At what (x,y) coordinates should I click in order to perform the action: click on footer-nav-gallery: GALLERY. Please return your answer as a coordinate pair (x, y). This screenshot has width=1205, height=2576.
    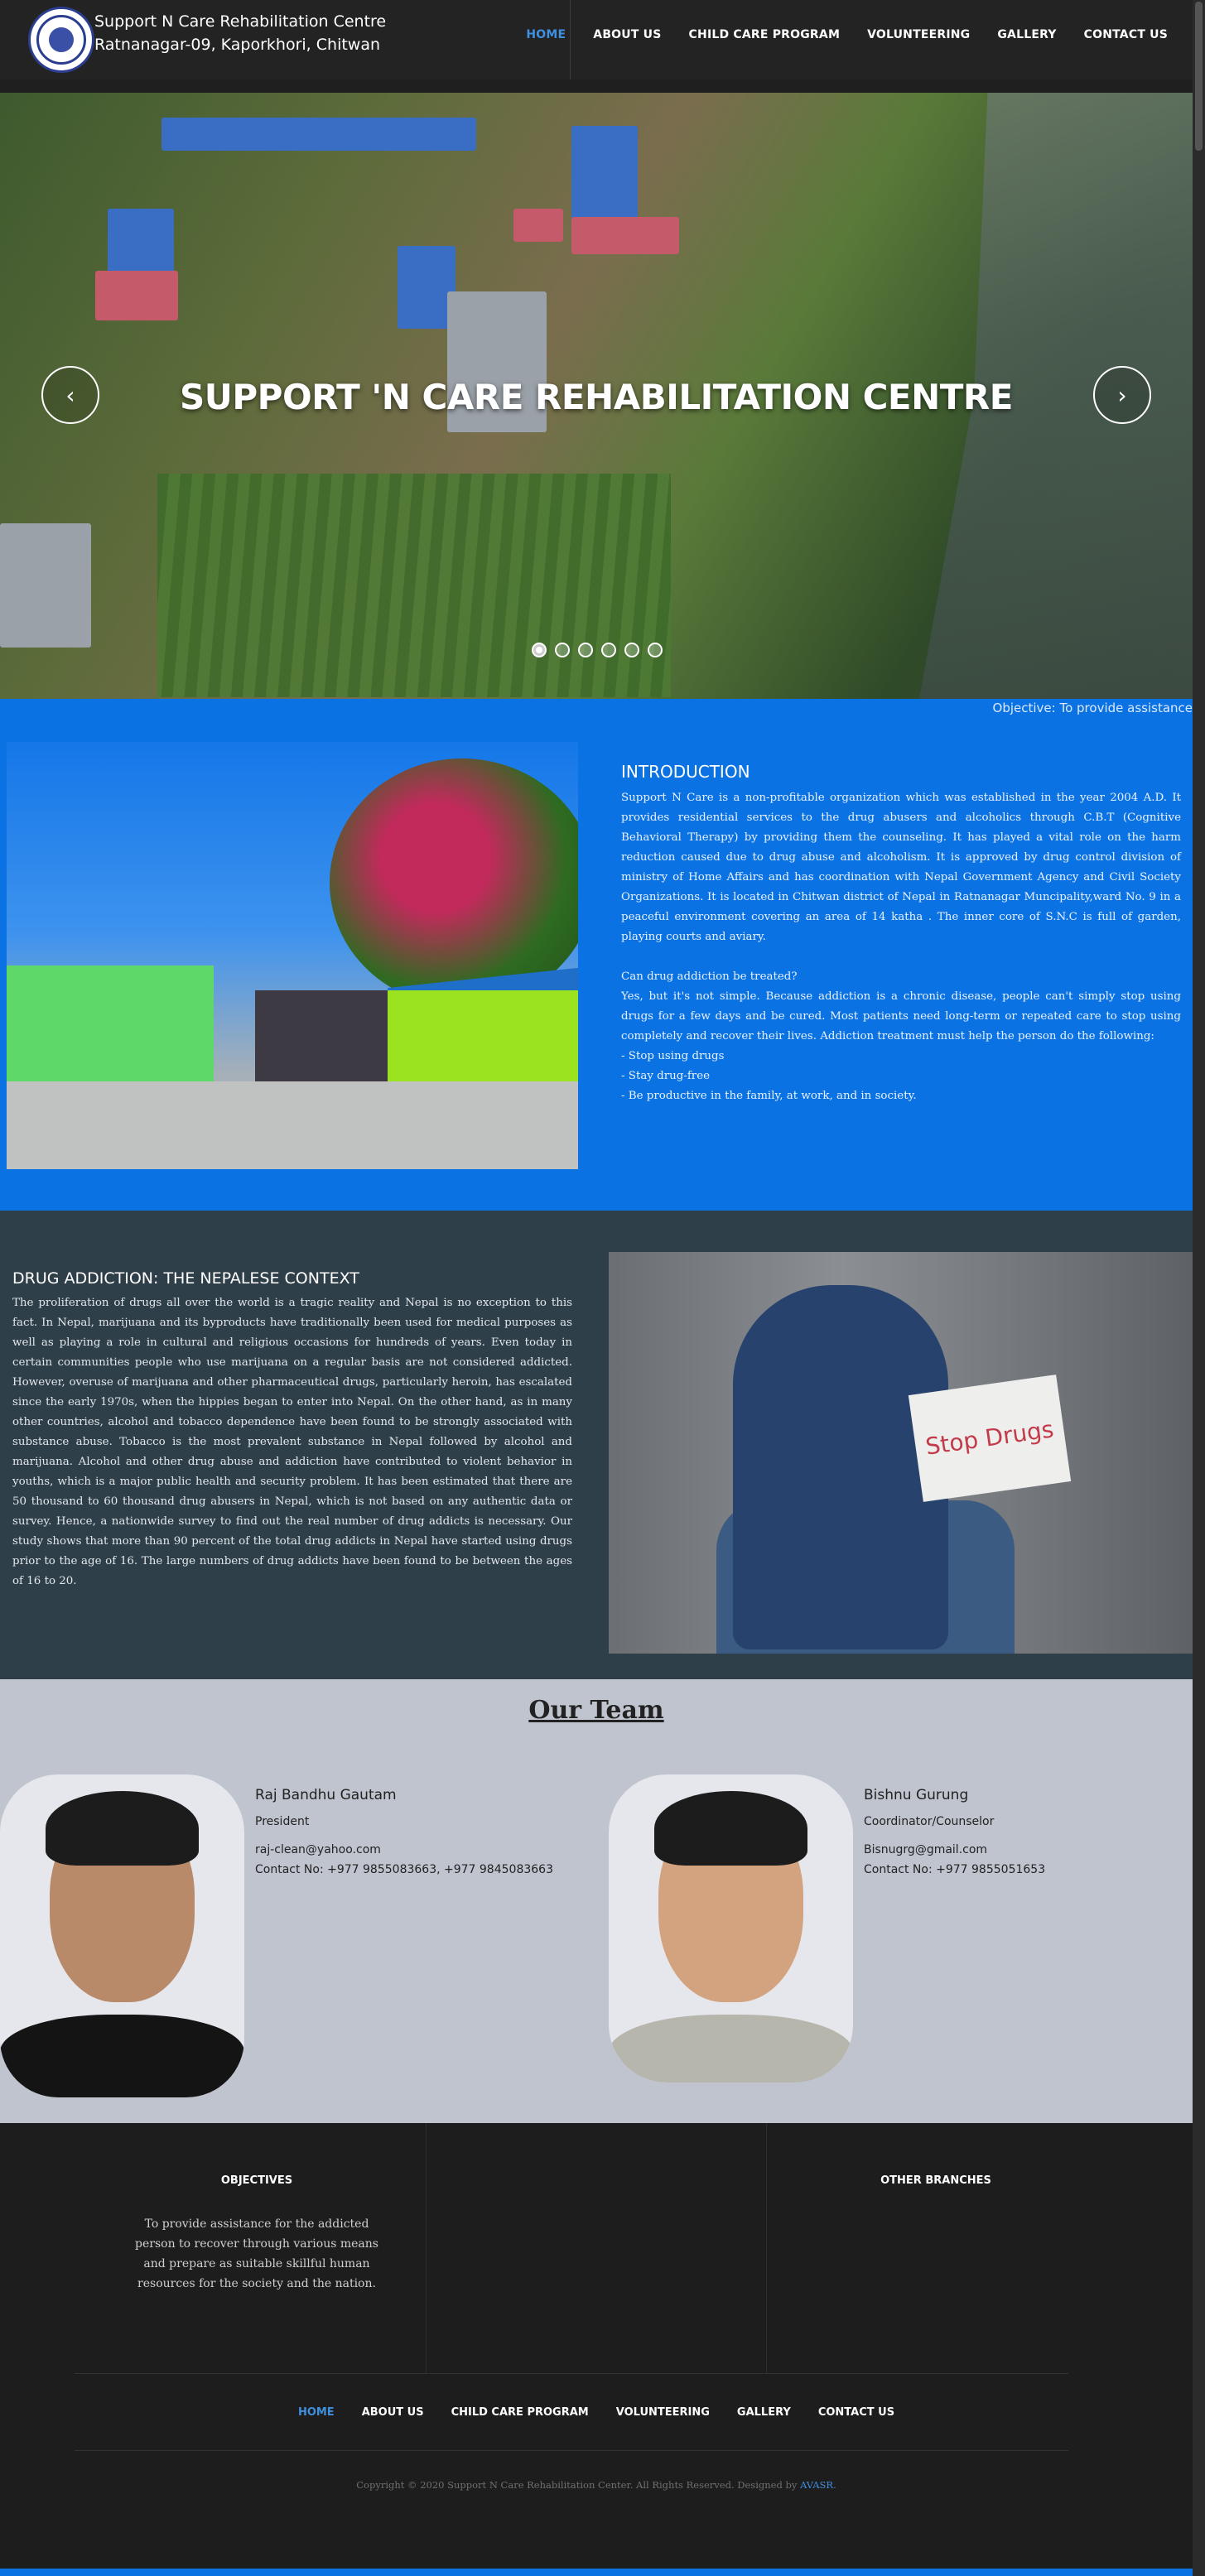
    Looking at the image, I should click on (764, 2412).